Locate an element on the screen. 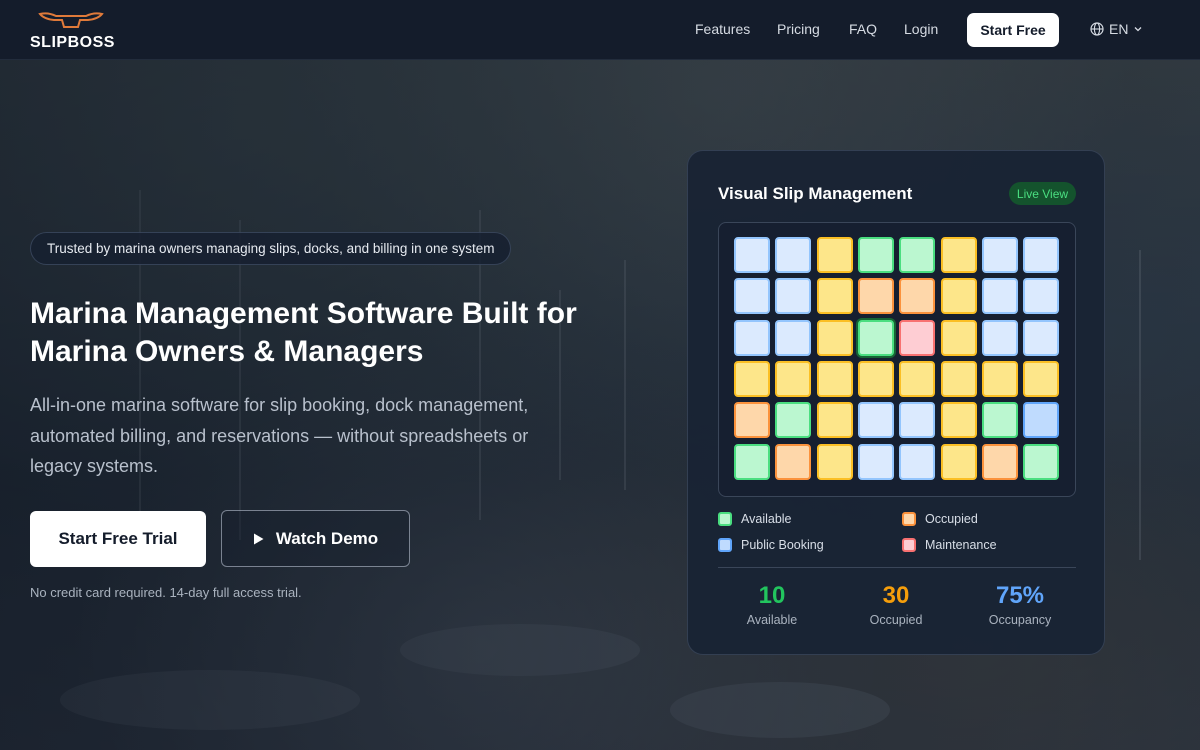 The image size is (1200, 750). legend-available-swatch is located at coordinates (725, 519).